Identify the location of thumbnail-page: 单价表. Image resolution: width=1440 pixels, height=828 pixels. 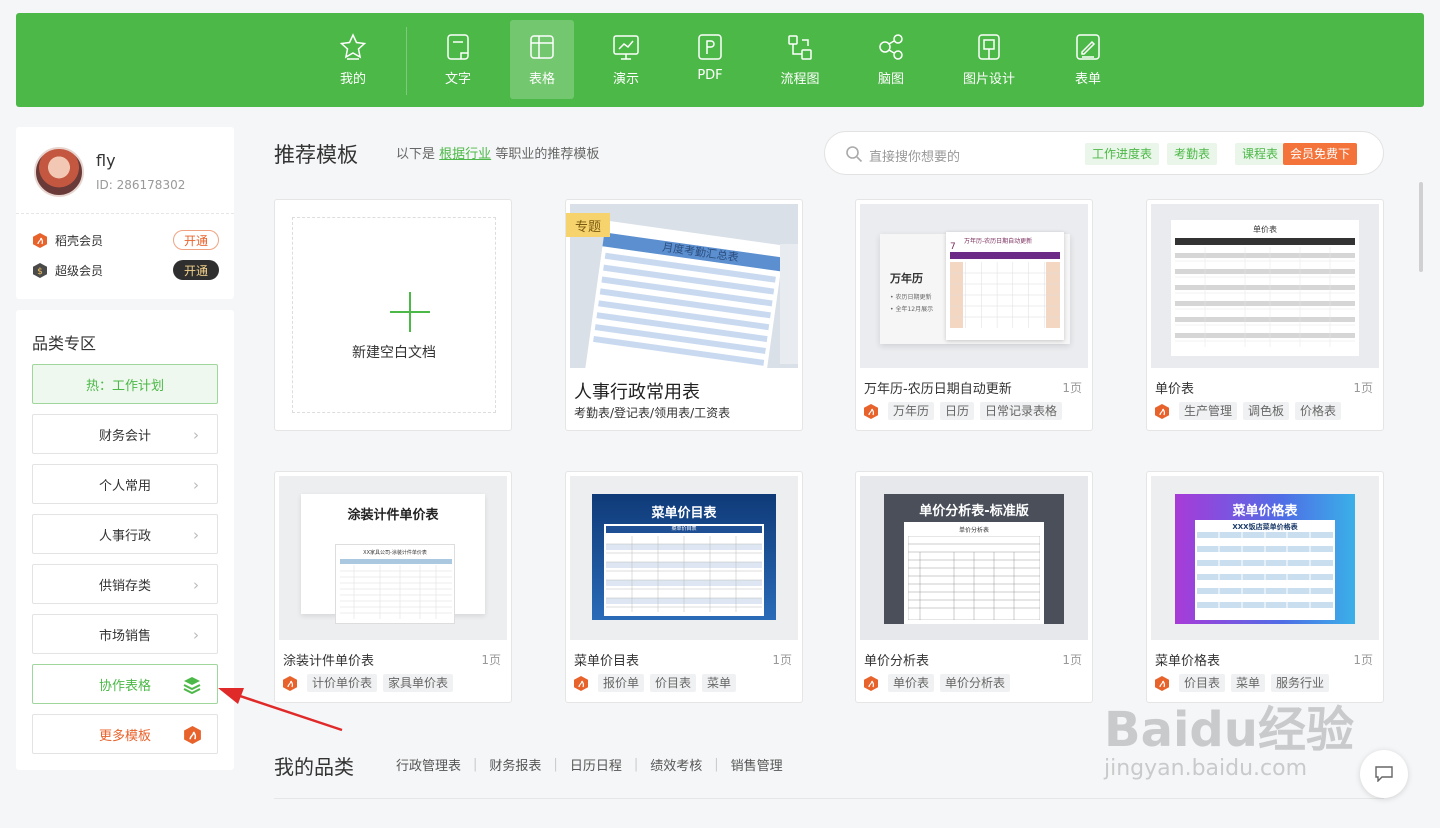
(1265, 288).